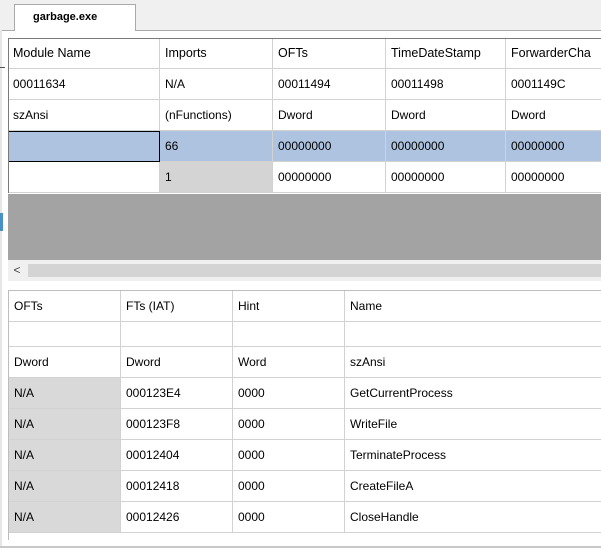  What do you see at coordinates (84, 53) in the screenshot?
I see `column-header-module-name: Module Name` at bounding box center [84, 53].